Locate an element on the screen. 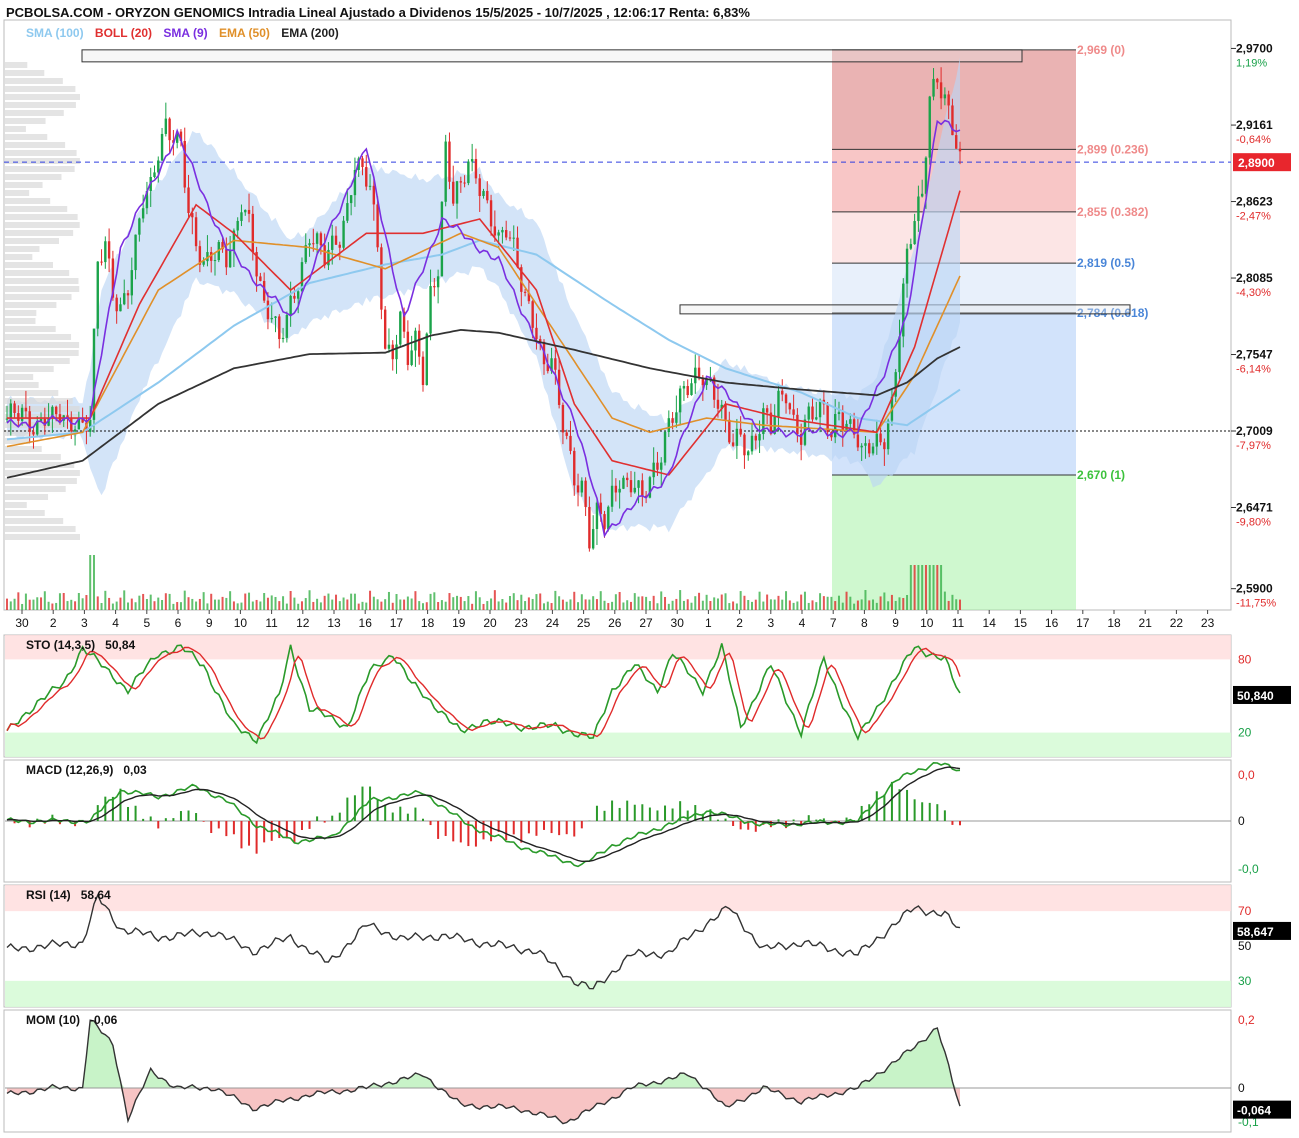  x-tick-label: 30 is located at coordinates (678, 623).